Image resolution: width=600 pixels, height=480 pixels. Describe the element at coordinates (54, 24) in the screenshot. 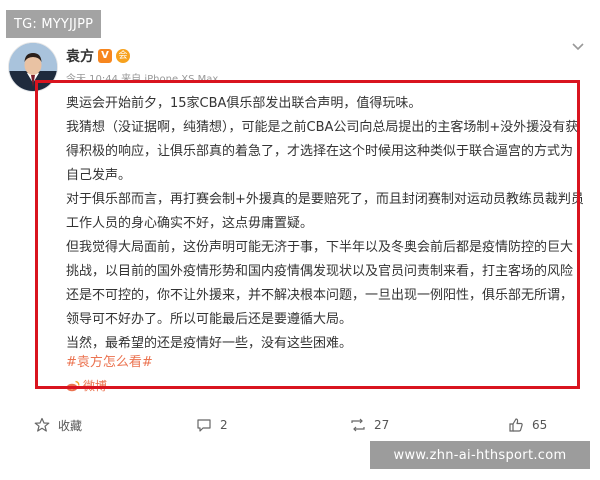

I see `top-watermark: TG: MYYJJPP` at that location.